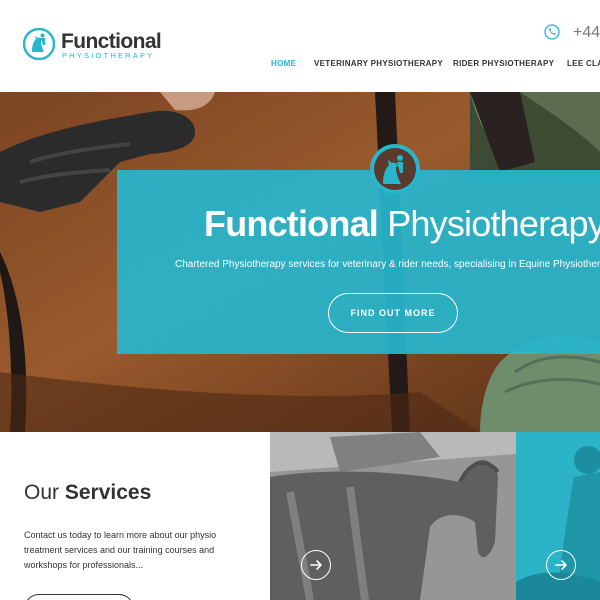  Describe the element at coordinates (393, 516) in the screenshot. I see `service-card-horse` at that location.